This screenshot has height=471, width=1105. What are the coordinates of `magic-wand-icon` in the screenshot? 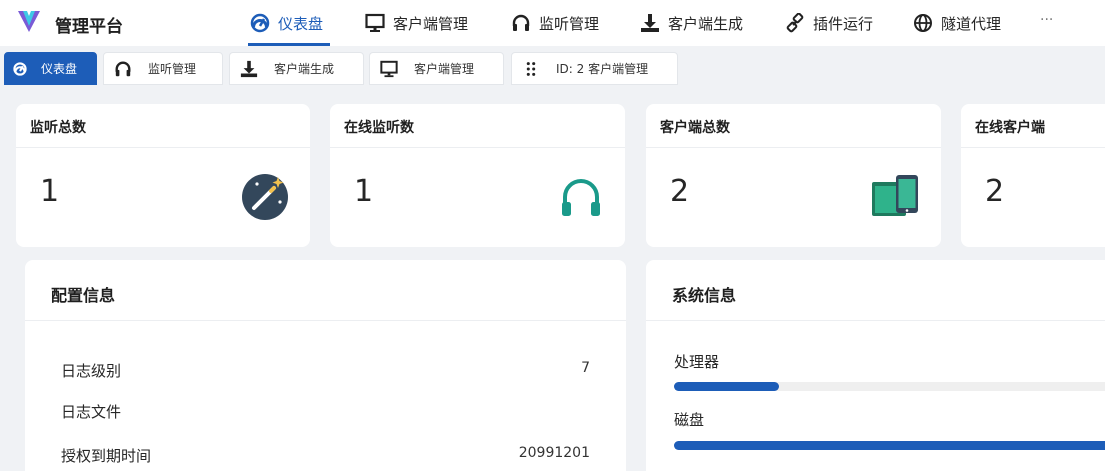 It's located at (265, 197).